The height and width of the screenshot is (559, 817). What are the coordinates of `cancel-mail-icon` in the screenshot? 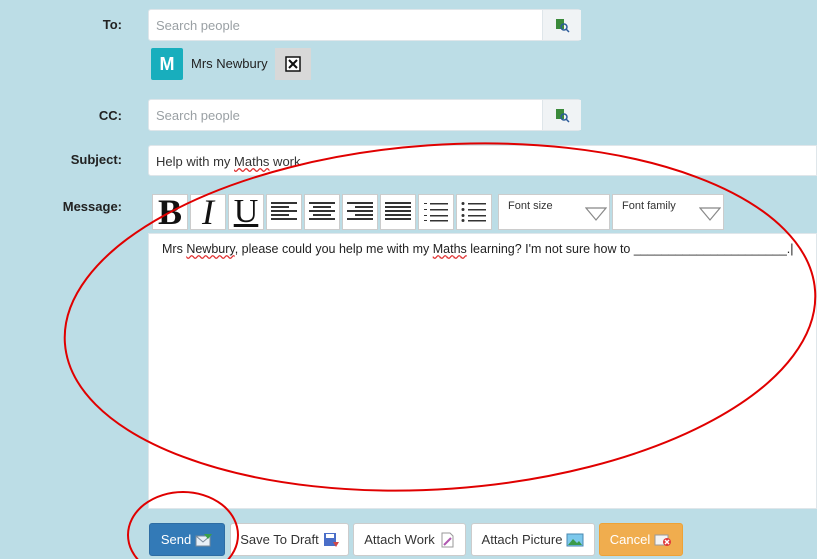 It's located at (663, 540).